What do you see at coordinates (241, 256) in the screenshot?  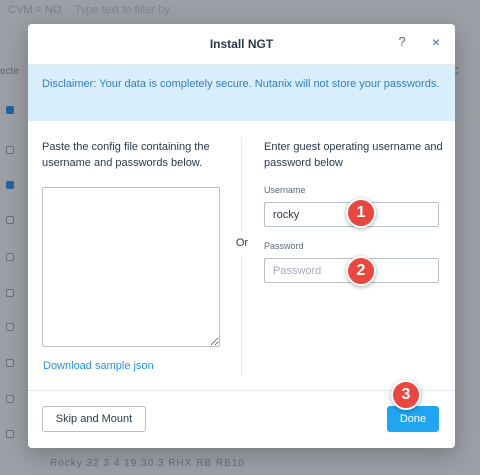 I see `section-divider` at bounding box center [241, 256].